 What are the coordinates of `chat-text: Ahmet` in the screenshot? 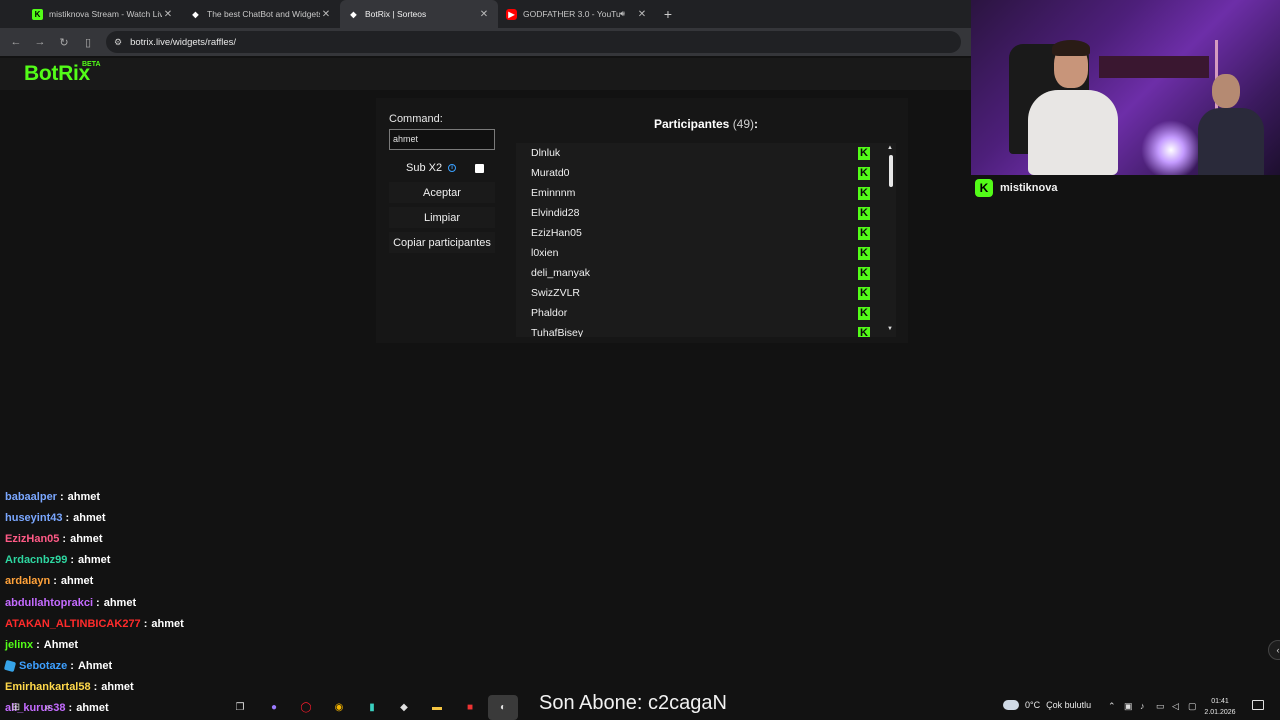 It's located at (61, 644).